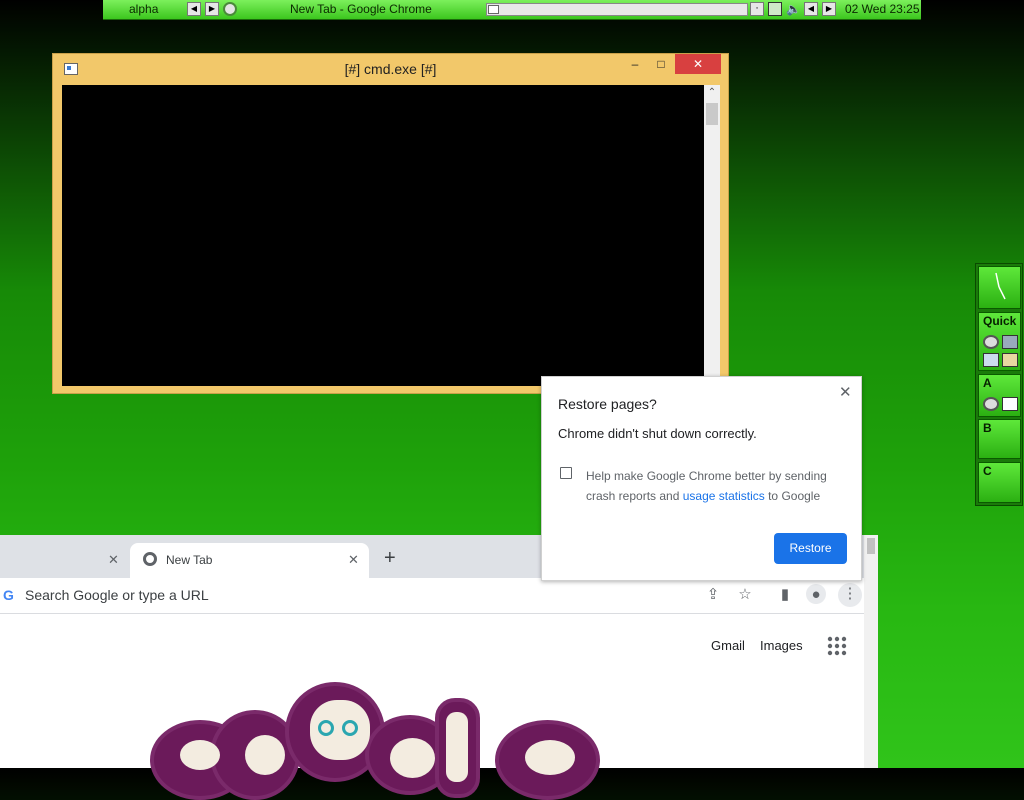  Describe the element at coordinates (991, 360) in the screenshot. I see `explorer-launcher-icon` at that location.